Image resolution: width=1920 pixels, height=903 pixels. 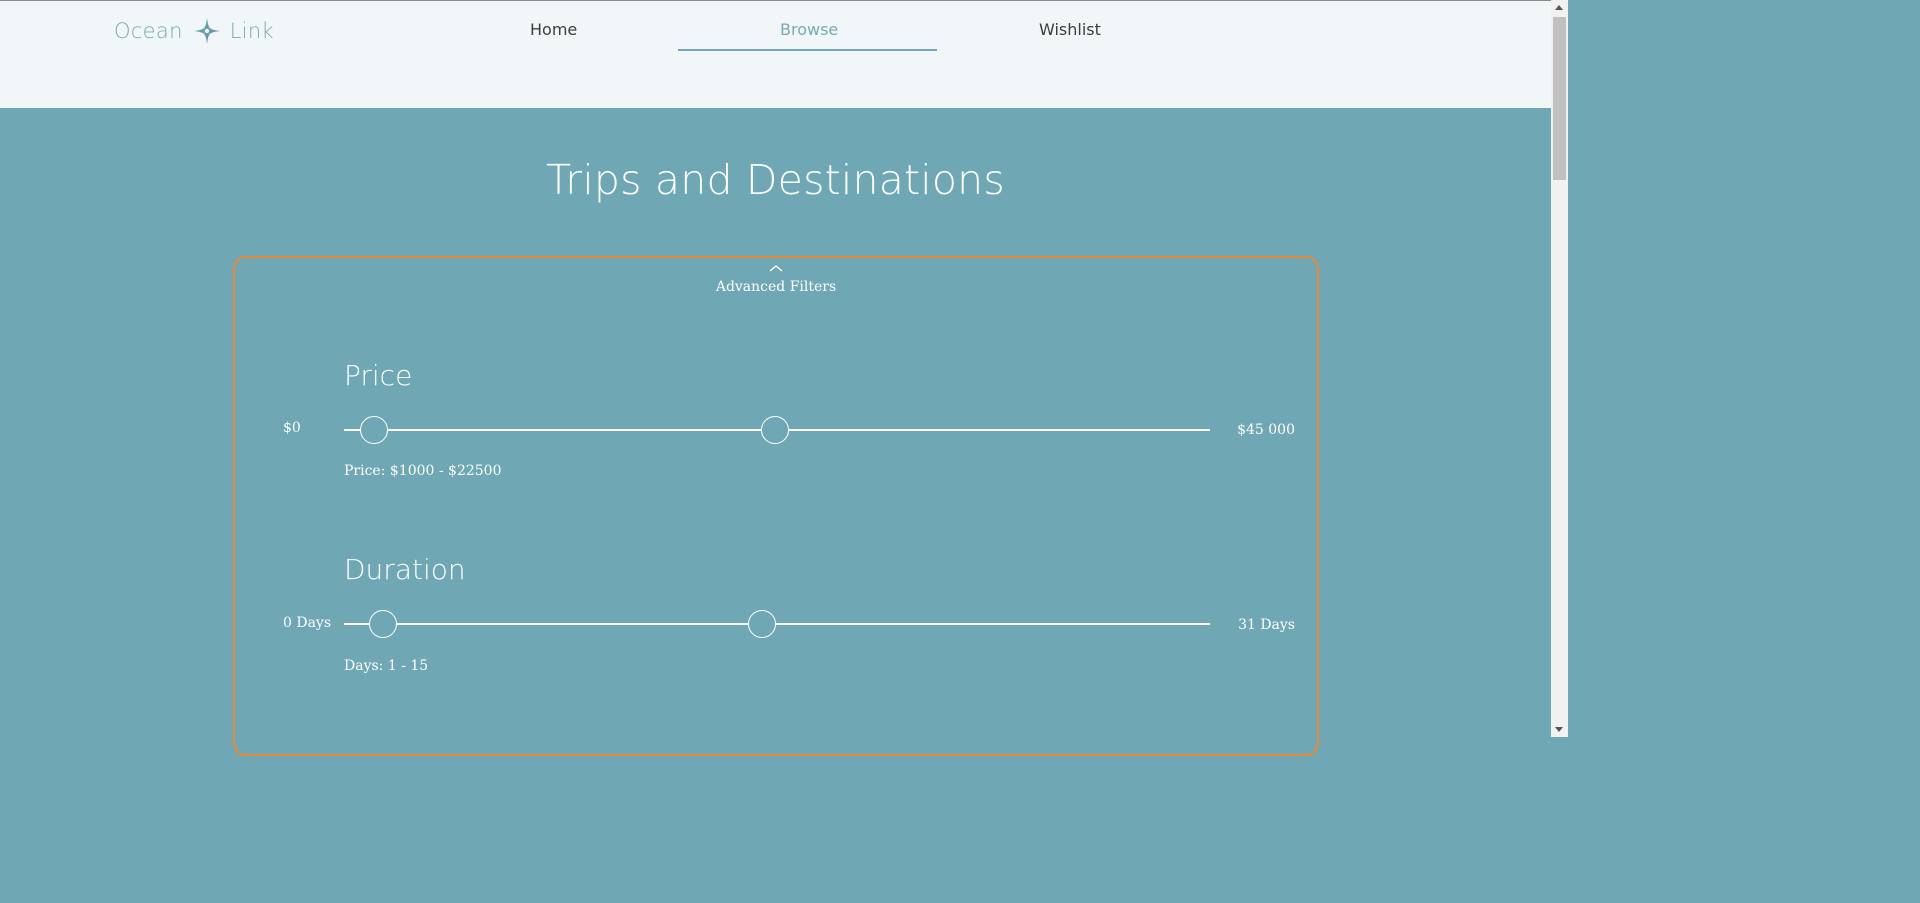 What do you see at coordinates (383, 624) in the screenshot?
I see `duration-min-handle` at bounding box center [383, 624].